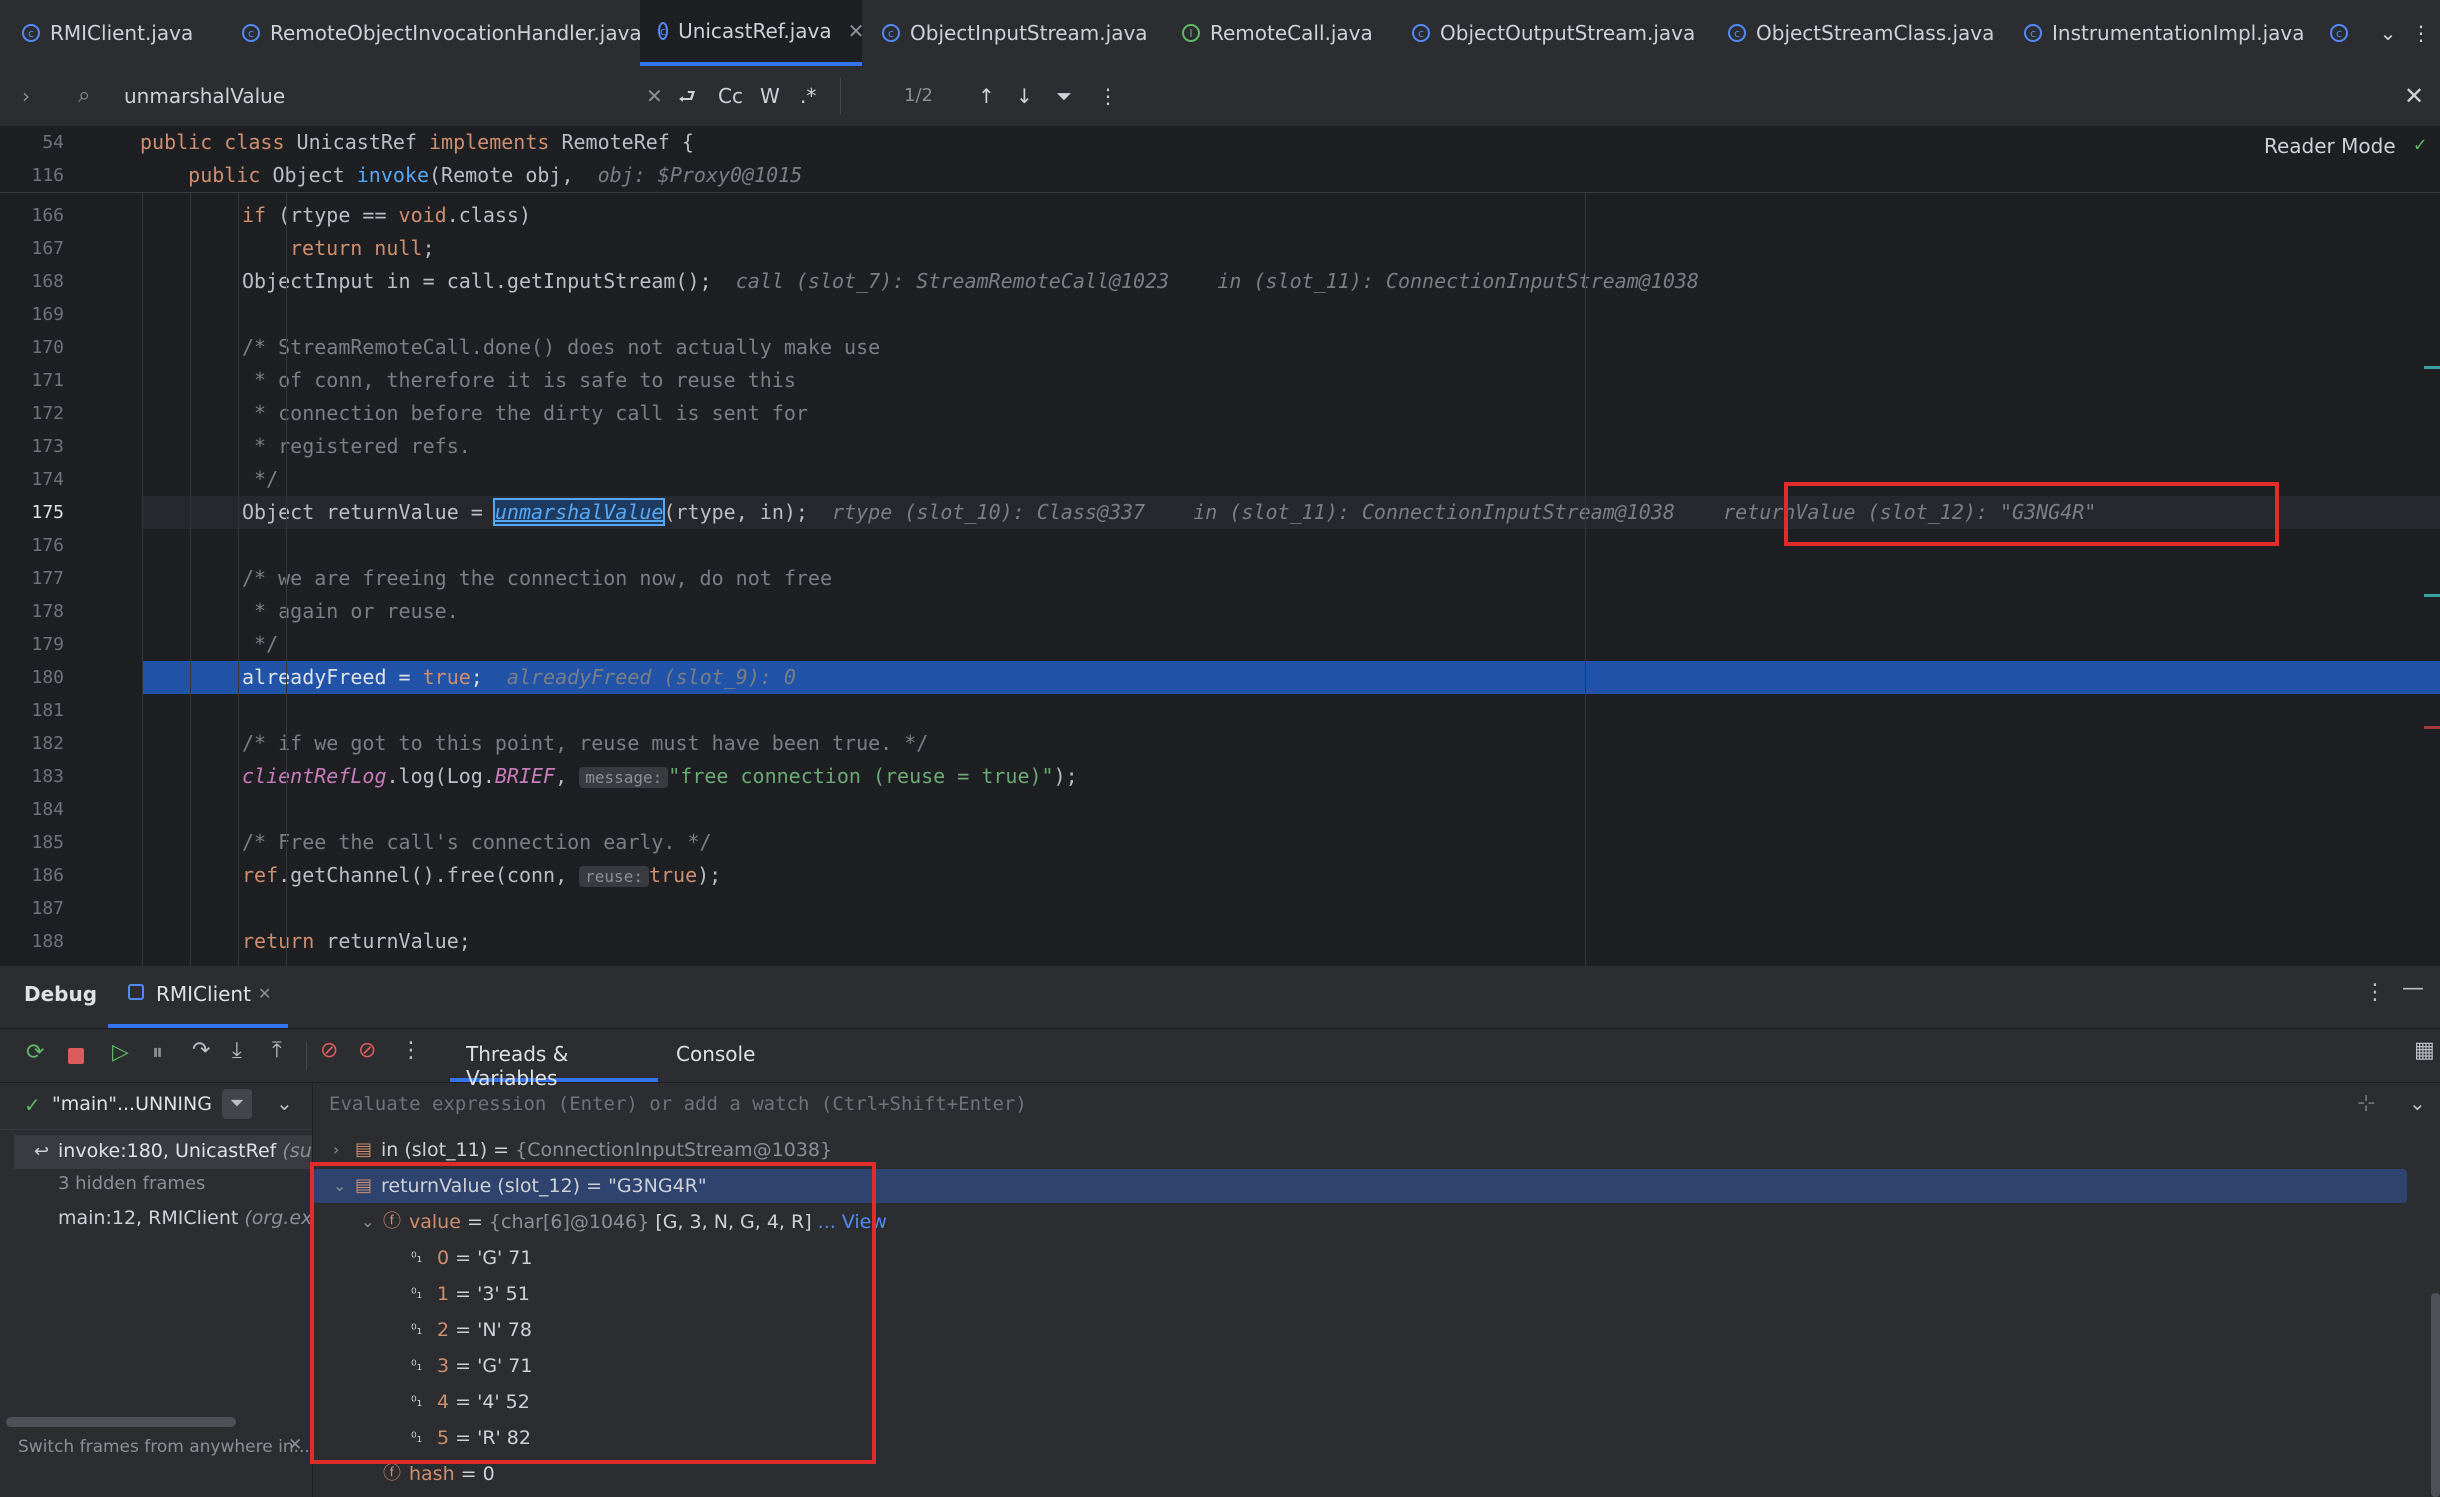  Describe the element at coordinates (84, 96) in the screenshot. I see `search-icon: ⌕` at that location.